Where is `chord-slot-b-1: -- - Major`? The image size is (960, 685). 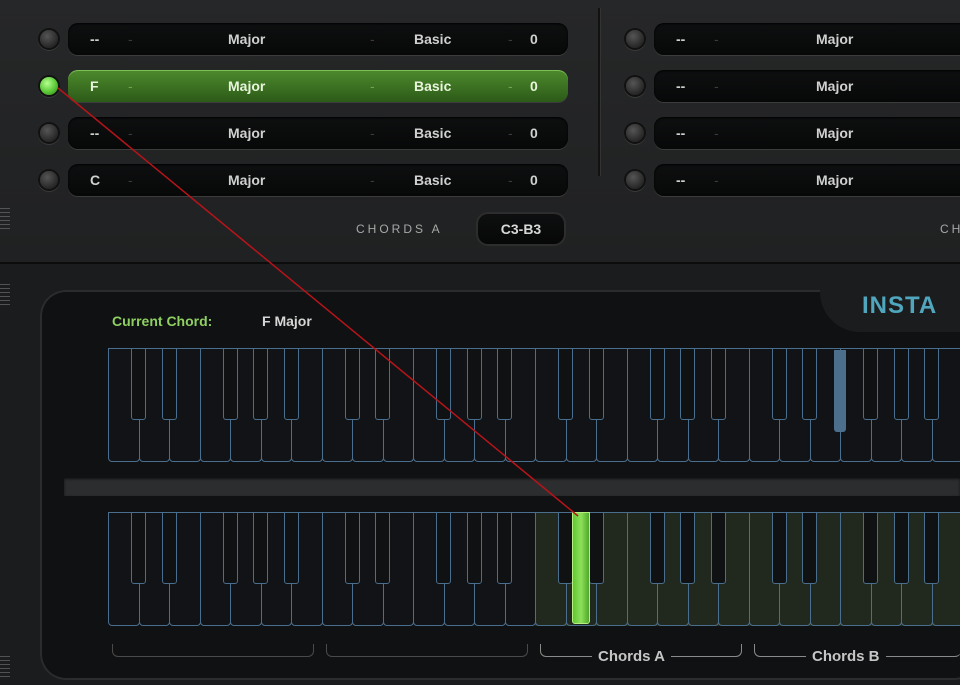
chord-slot-b-1: -- - Major is located at coordinates (807, 39).